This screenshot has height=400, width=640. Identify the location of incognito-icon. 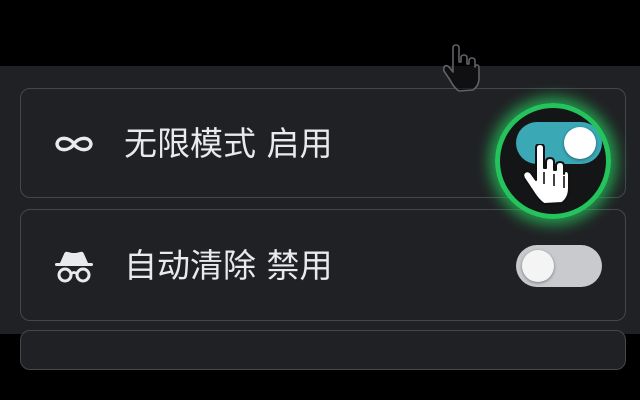
(74, 266).